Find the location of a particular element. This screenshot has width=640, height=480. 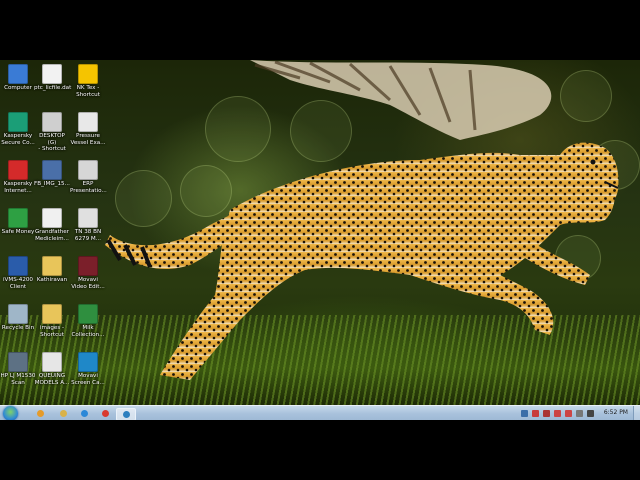

desktop-icon-label: Recycle Bin is located at coordinates (18, 328).